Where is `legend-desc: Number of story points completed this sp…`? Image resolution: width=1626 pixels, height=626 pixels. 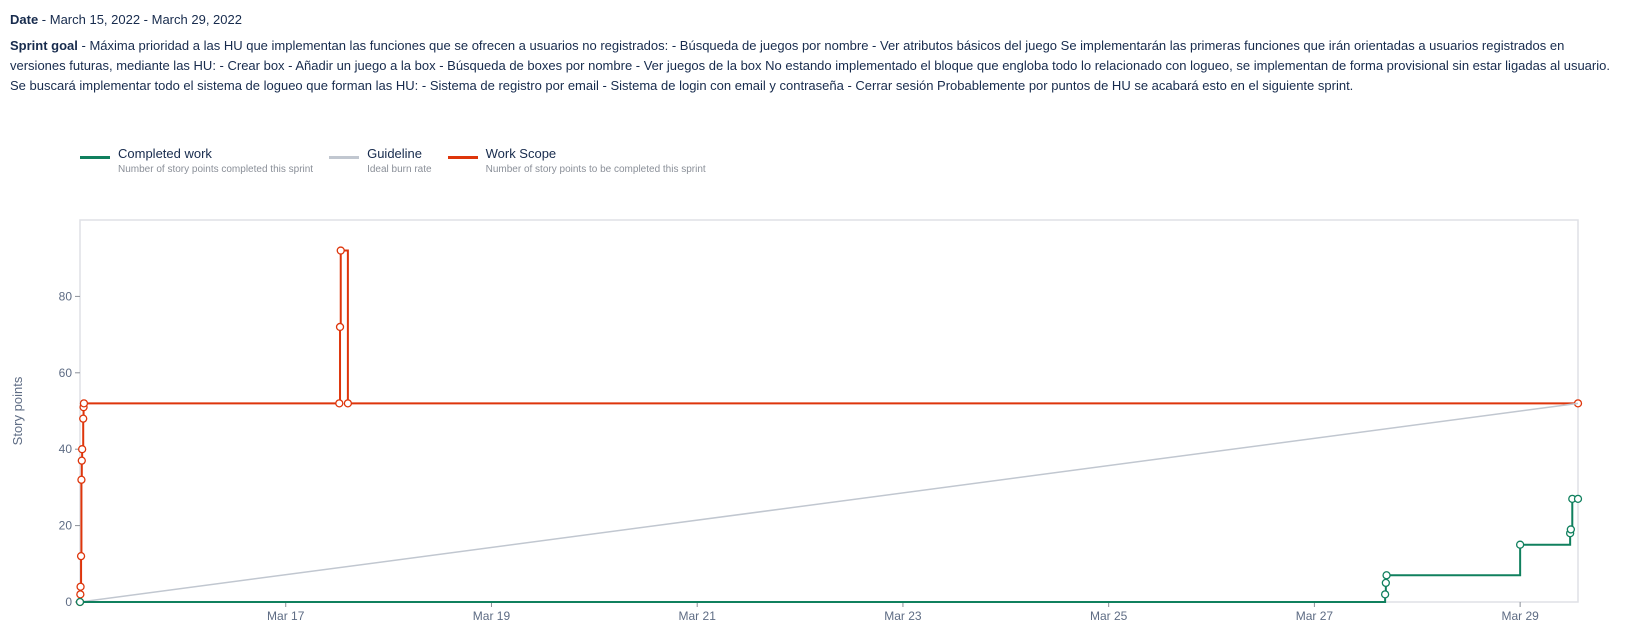
legend-desc: Number of story points completed this sp… is located at coordinates (216, 169).